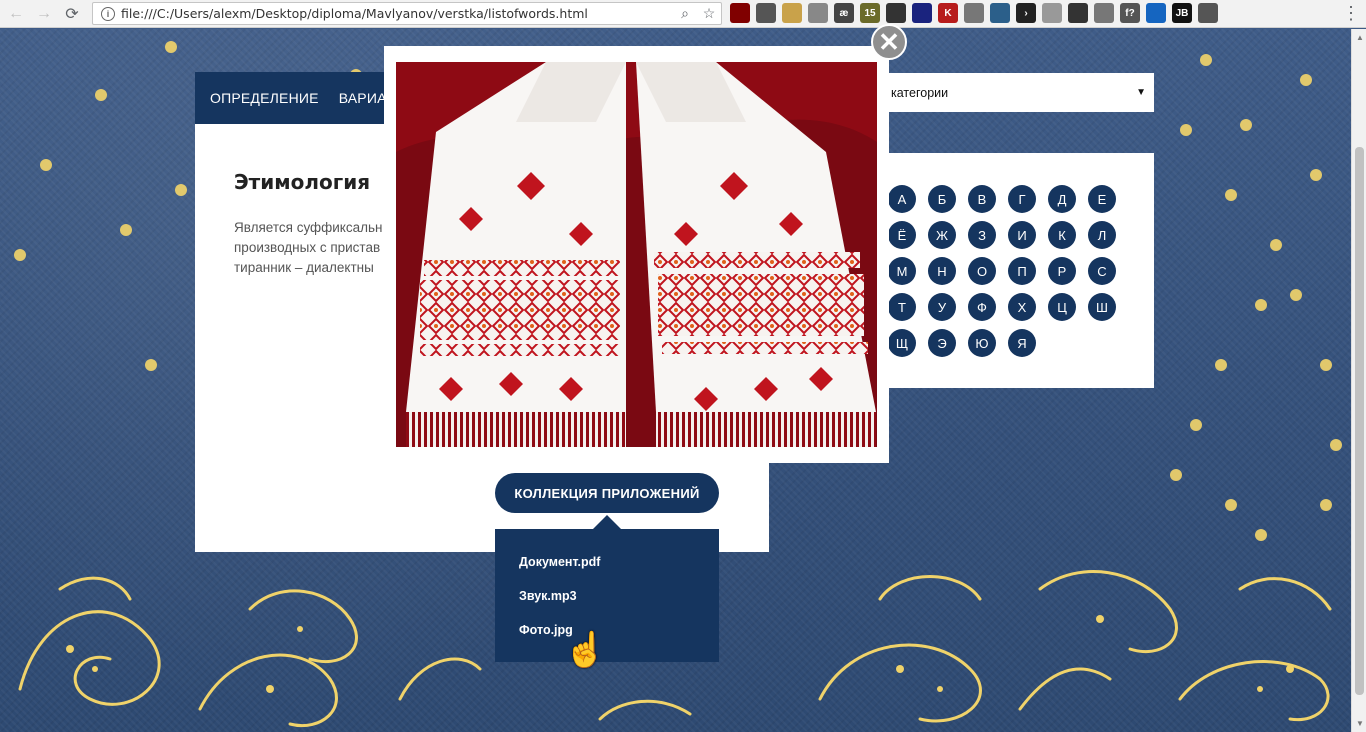 Image resolution: width=1366 pixels, height=732 pixels. I want to click on extension-hand-icon, so click(1208, 13).